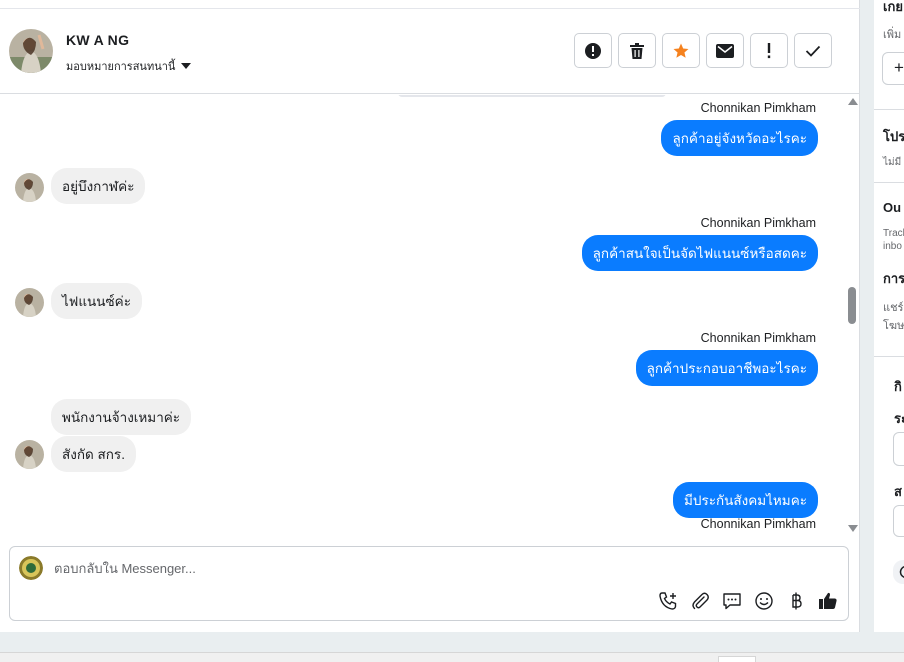 Image resolution: width=904 pixels, height=662 pixels. I want to click on like-button, so click(828, 601).